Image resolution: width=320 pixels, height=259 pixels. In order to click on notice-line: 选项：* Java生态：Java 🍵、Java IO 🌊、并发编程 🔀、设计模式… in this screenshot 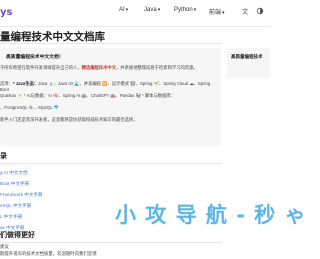, I will do `click(108, 86)`.